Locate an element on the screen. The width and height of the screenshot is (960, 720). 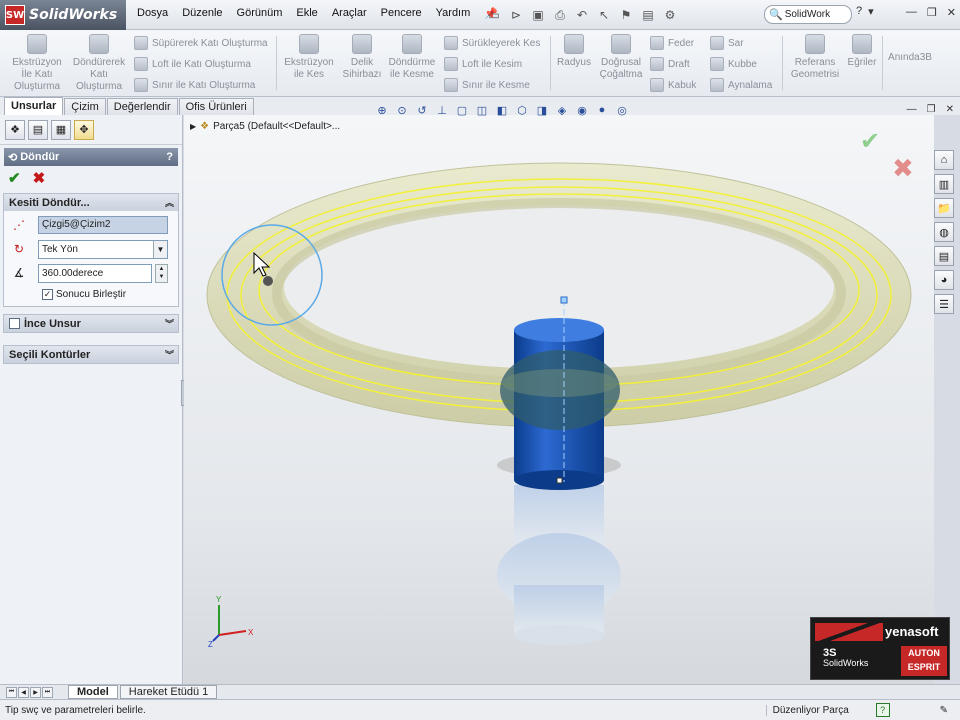
angle-spinner: ▲ ▼ is located at coordinates (161, 273).